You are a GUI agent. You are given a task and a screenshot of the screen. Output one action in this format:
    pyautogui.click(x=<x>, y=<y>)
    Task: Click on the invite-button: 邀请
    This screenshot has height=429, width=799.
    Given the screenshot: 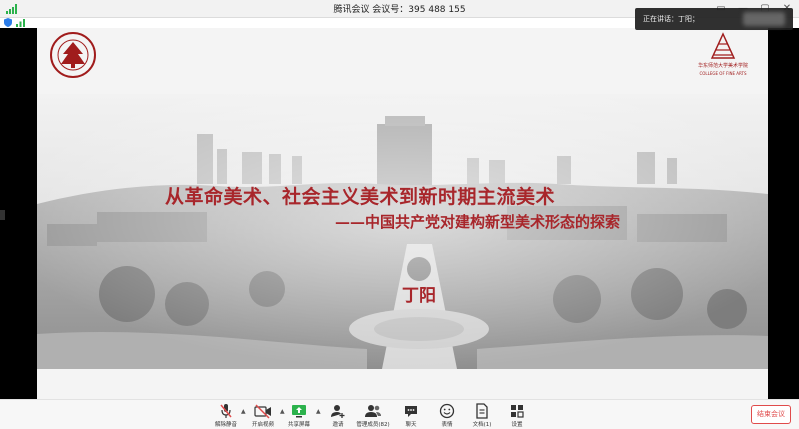 What is the action you would take?
    pyautogui.click(x=338, y=415)
    